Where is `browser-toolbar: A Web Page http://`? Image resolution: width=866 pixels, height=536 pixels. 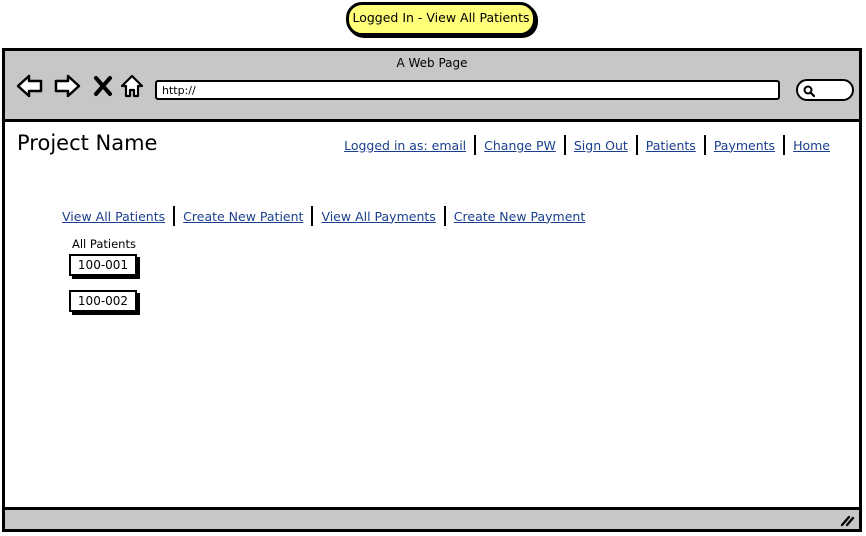 browser-toolbar: A Web Page http:// is located at coordinates (432, 86).